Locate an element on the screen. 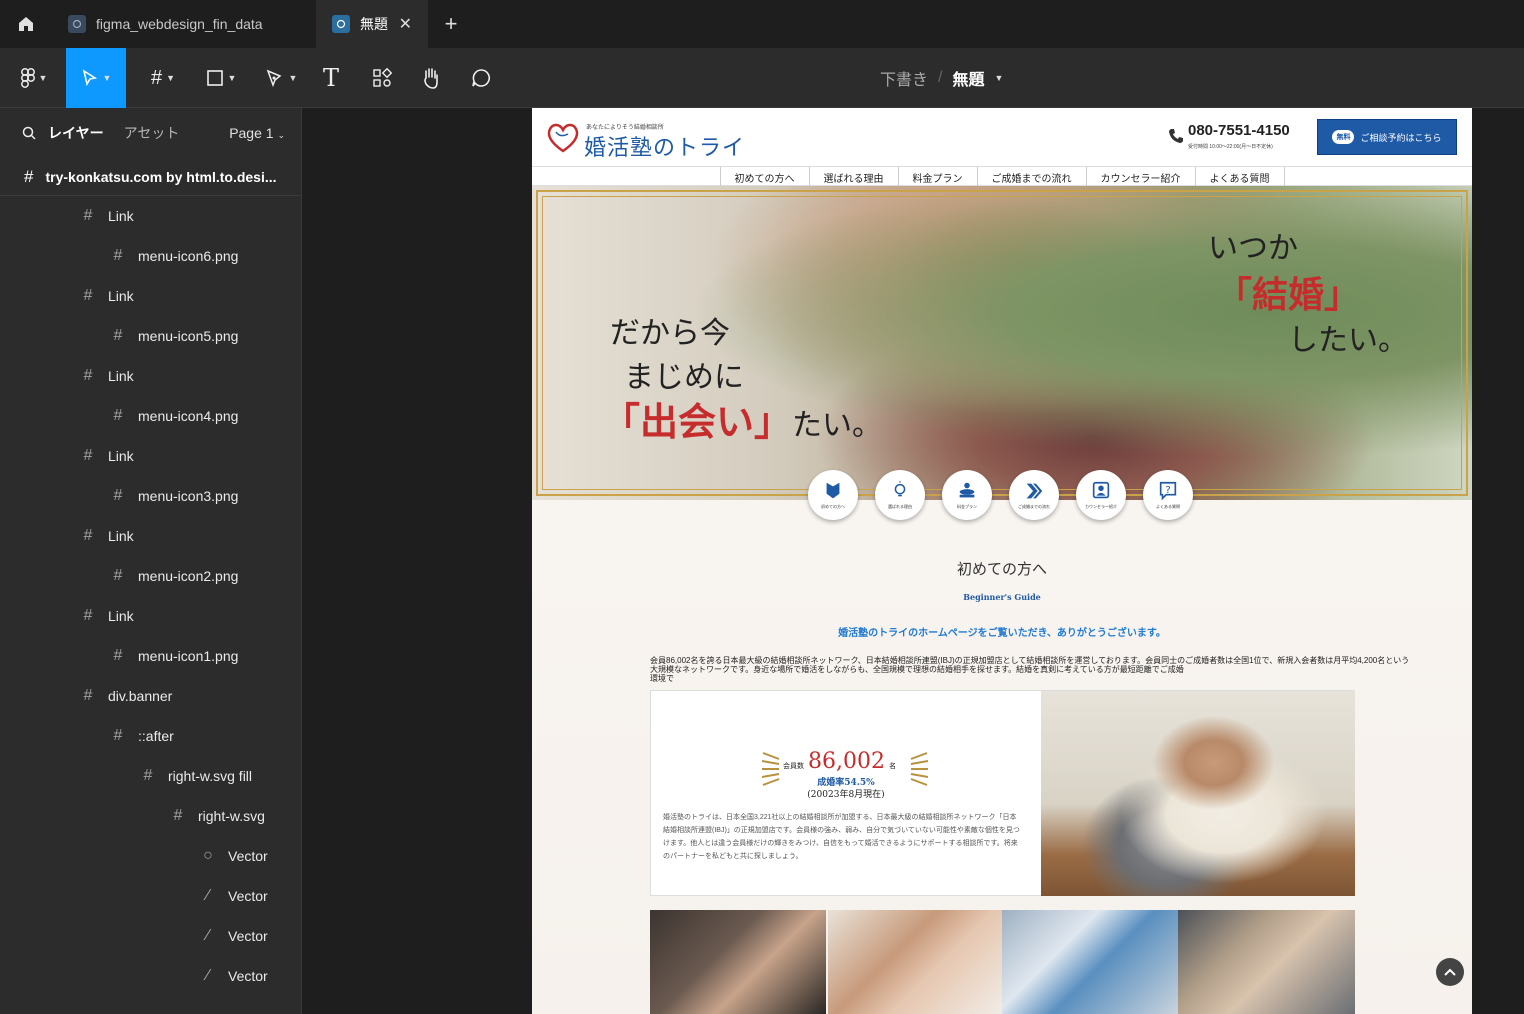  layer-row: # menu-icon5.png is located at coordinates (150, 336).